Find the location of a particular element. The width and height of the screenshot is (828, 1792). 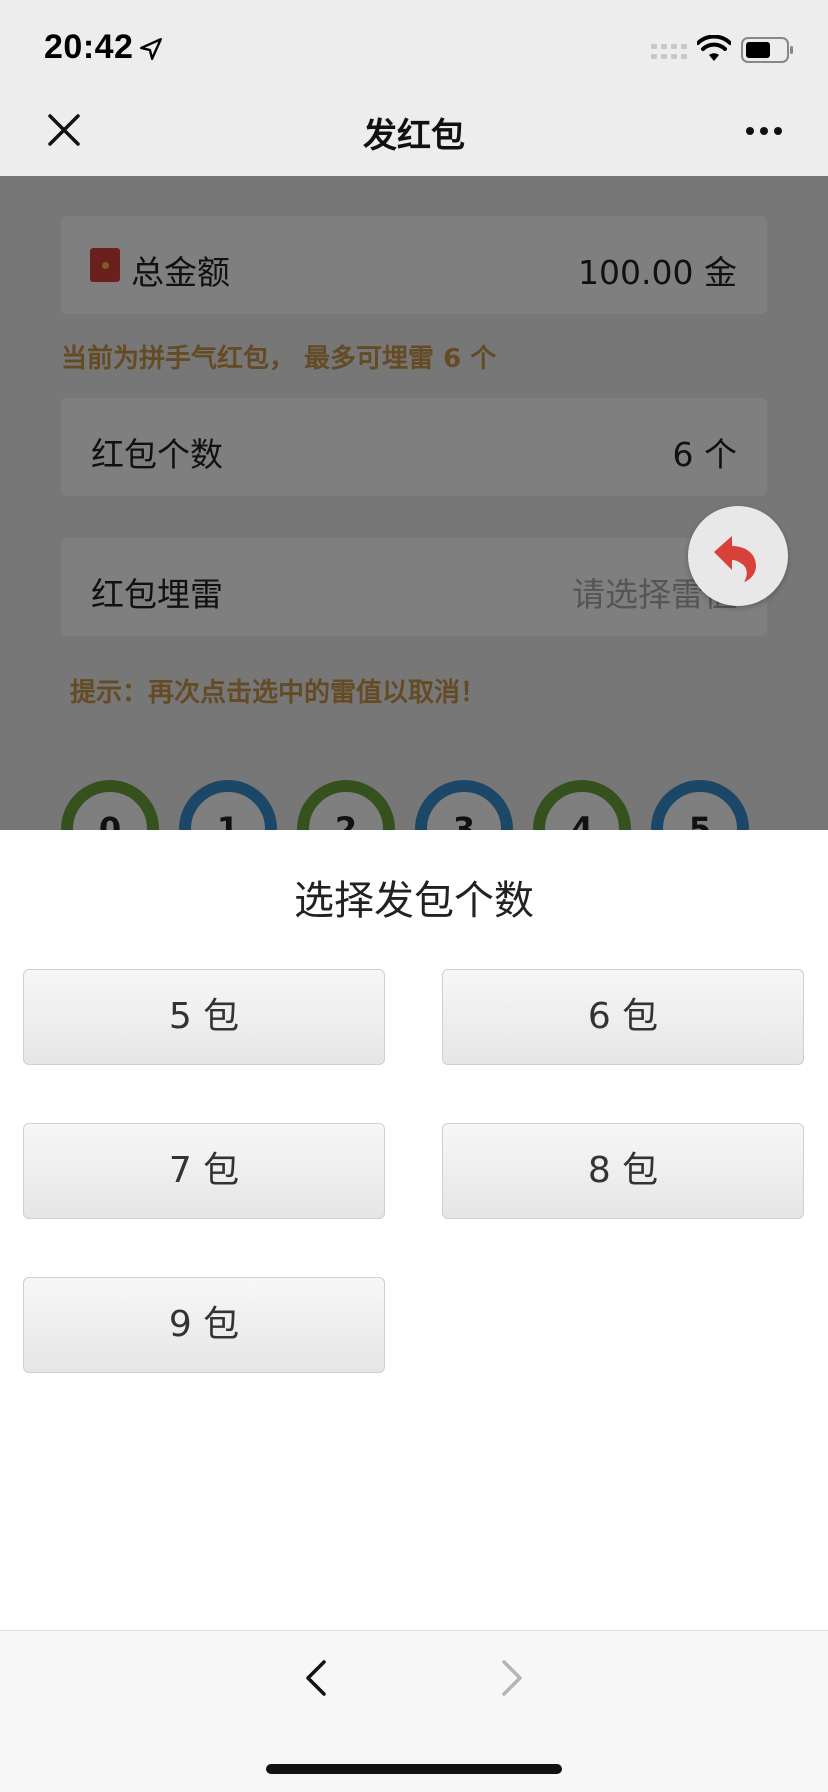

wifi-icon is located at coordinates (714, 48).